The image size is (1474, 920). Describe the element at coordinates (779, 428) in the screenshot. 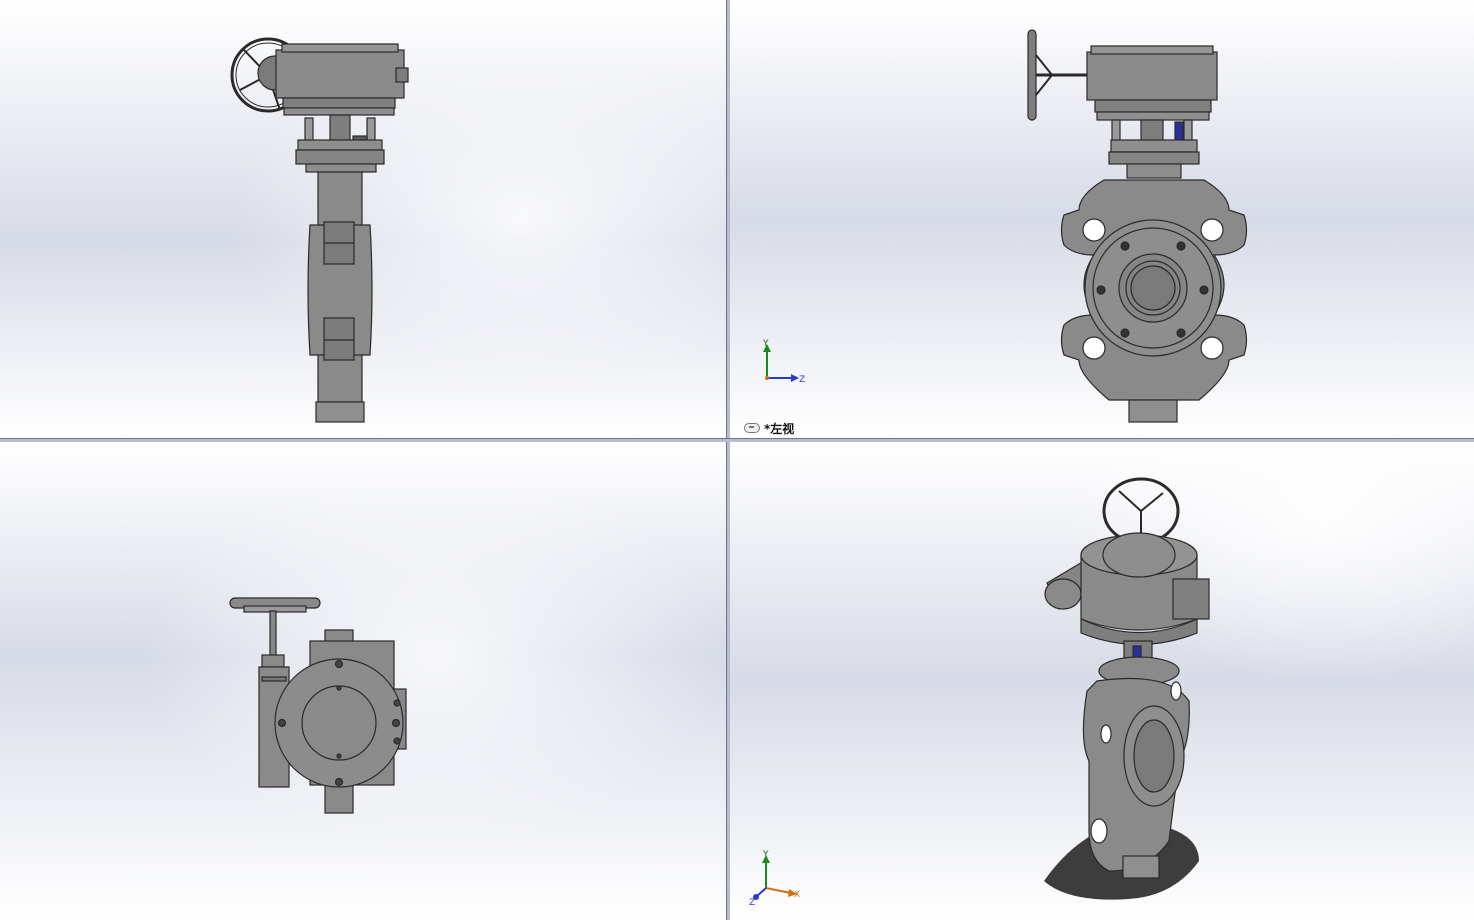

I see `view-name: *左视` at that location.